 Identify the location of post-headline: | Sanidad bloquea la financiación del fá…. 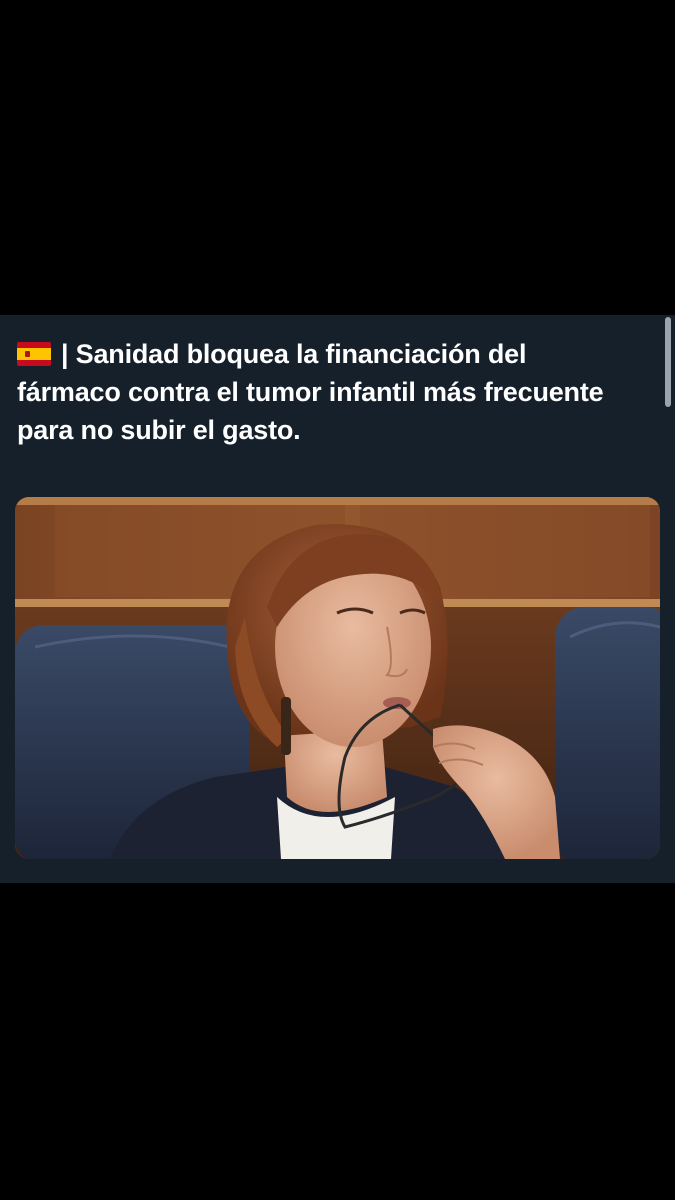
(327, 392).